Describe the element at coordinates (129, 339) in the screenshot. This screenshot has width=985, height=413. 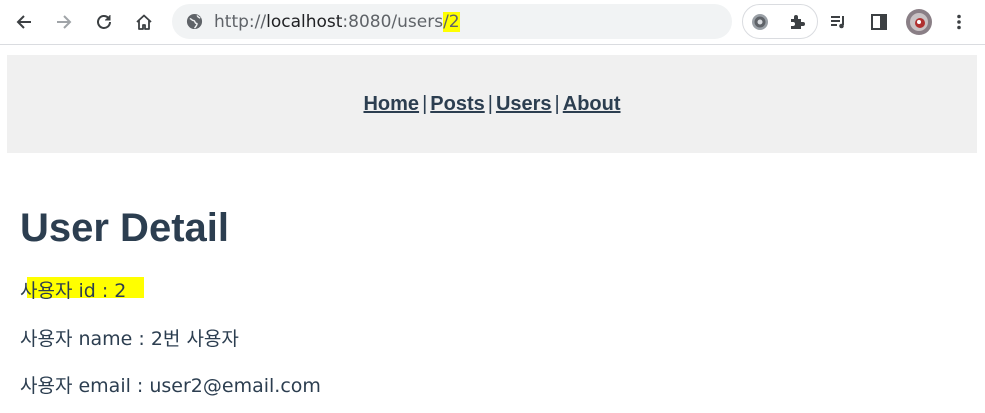
I see `user-name-line: 사용자 name : 2번 사용자` at that location.